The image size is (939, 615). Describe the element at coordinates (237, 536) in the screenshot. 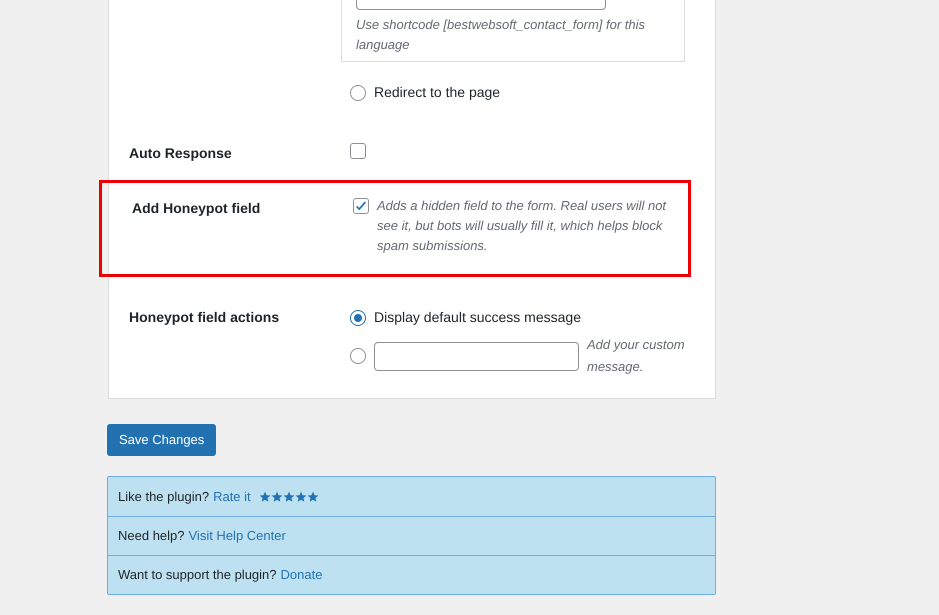

I see `support-link: Visit Help Center` at that location.